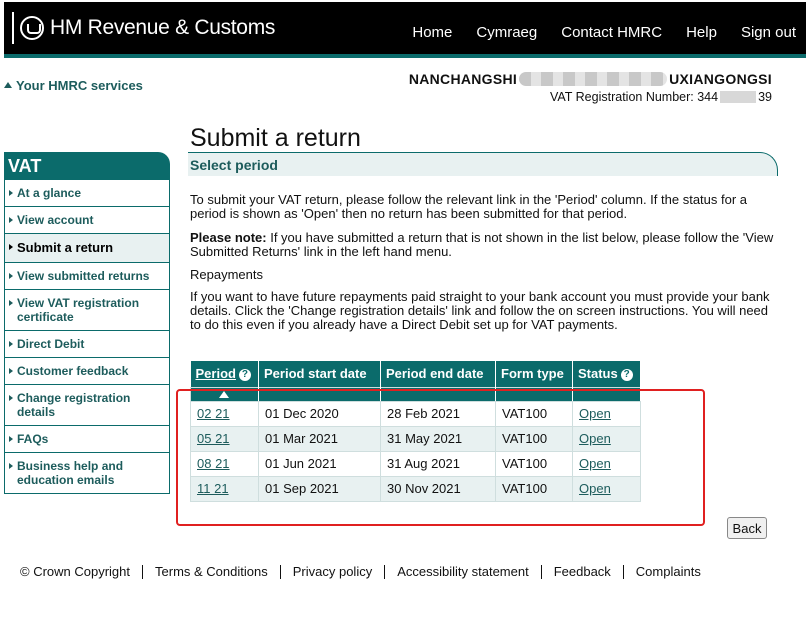 The height and width of the screenshot is (634, 806). Describe the element at coordinates (75, 571) in the screenshot. I see `footer-crown-copyright: © Crown Copyright` at that location.